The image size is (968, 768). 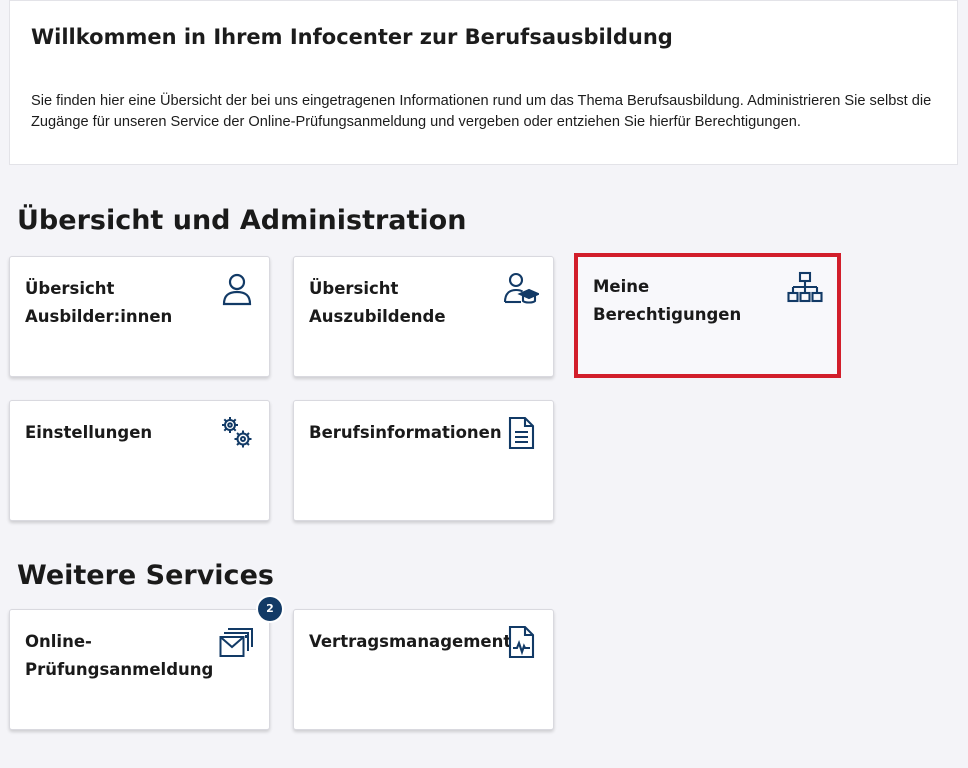 What do you see at coordinates (237, 289) in the screenshot?
I see `person-icon` at bounding box center [237, 289].